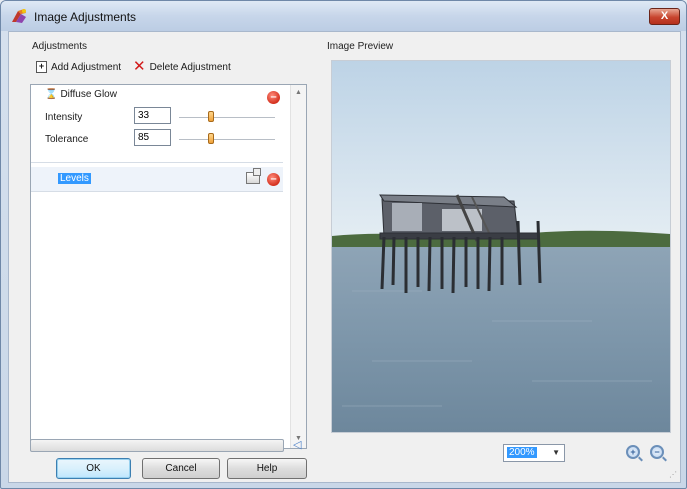 This screenshot has width=687, height=489. I want to click on adjustments-label: Adjustments, so click(60, 46).